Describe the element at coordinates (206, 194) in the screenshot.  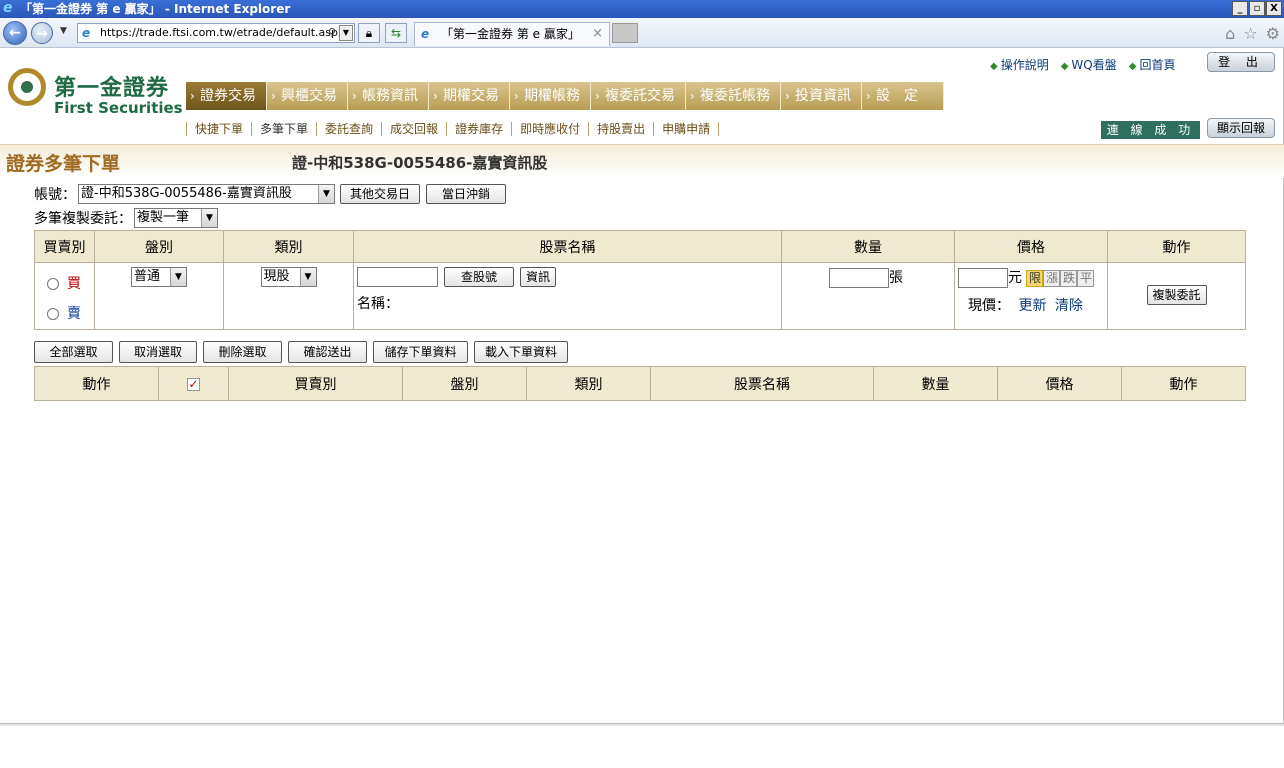
I see `account-select: 證-中和538G-0055486-嘉實資訊股 ▼` at that location.